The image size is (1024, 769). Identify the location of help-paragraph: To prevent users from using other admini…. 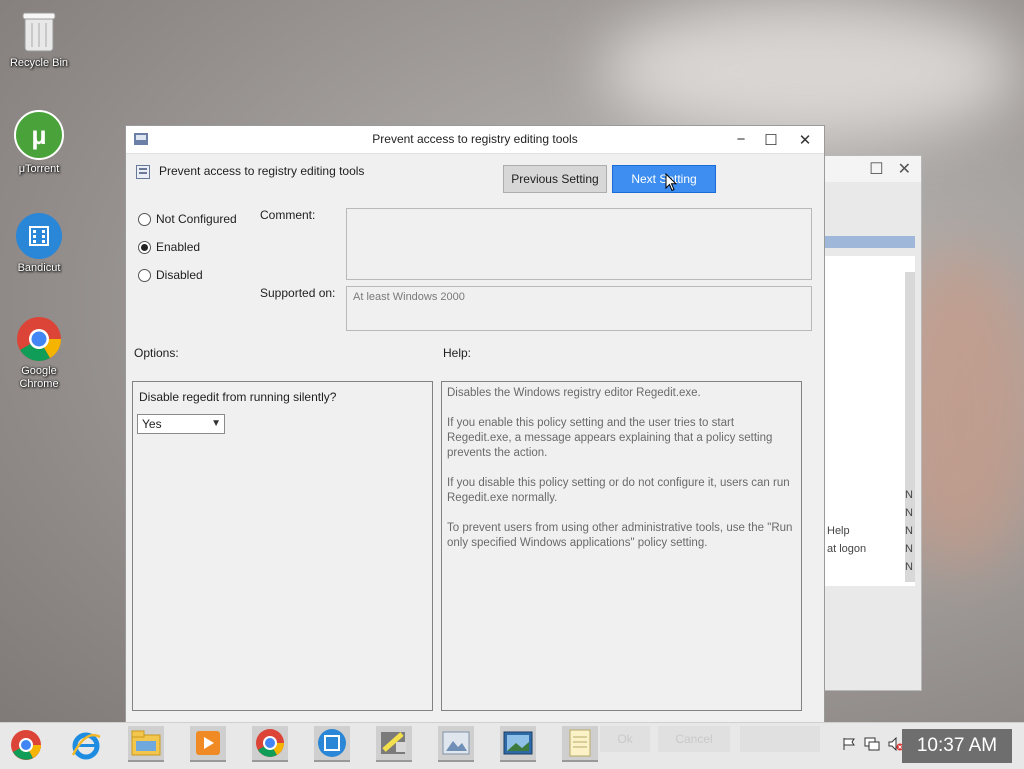
(620, 535).